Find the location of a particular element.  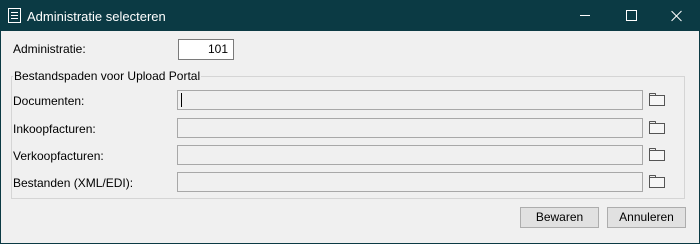

save-button: Bewaren is located at coordinates (559, 217).